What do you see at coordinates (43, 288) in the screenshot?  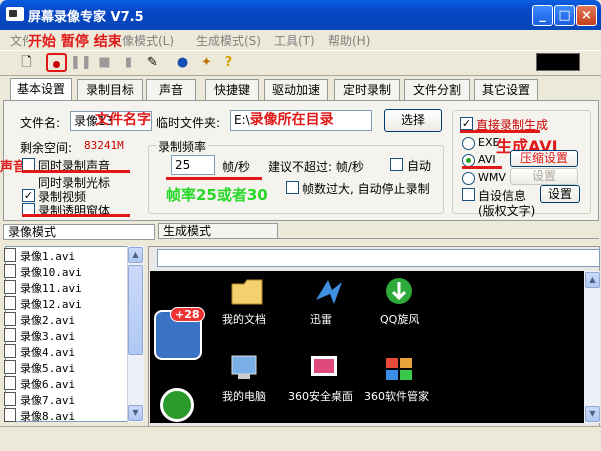 I see `list-item: 录像11.avi` at bounding box center [43, 288].